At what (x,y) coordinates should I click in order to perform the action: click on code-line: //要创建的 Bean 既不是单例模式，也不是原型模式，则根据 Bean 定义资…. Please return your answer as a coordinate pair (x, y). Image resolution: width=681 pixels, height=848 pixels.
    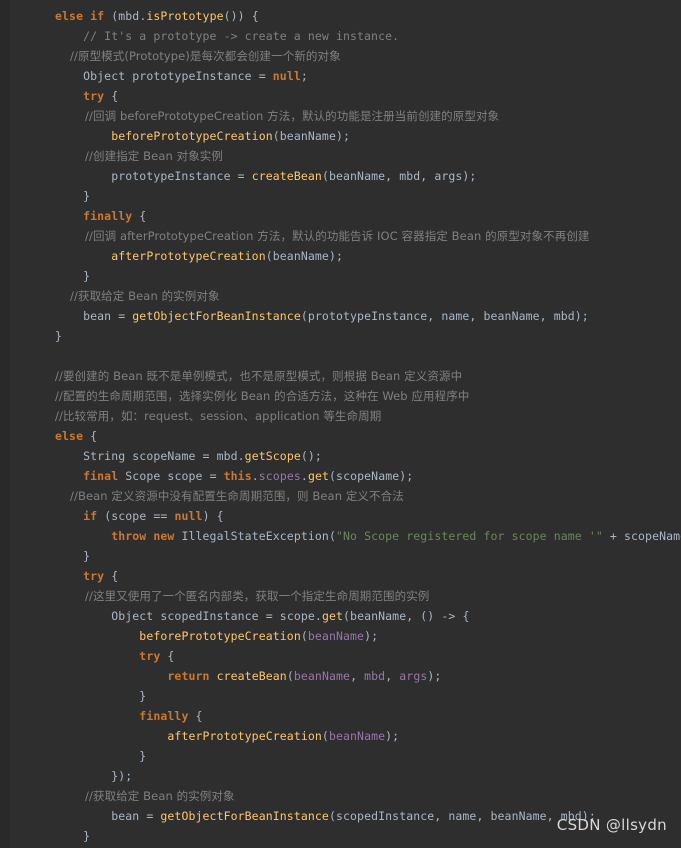
    Looking at the image, I should click on (368, 376).